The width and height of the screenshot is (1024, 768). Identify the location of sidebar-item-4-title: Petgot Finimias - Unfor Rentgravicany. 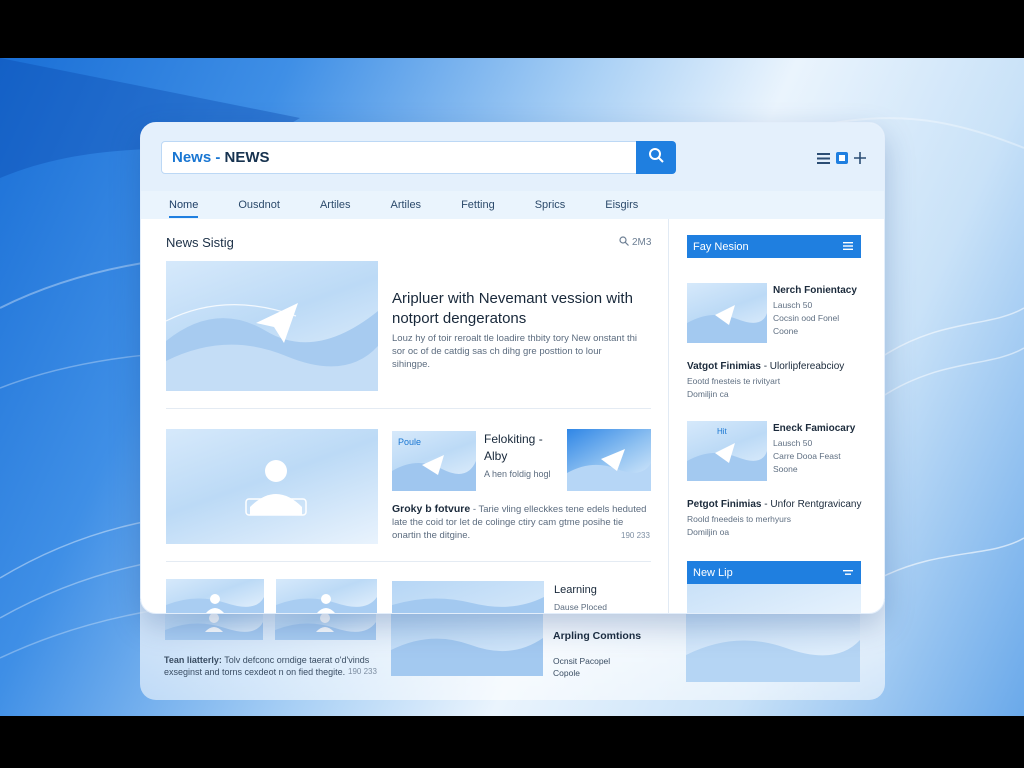
(774, 504).